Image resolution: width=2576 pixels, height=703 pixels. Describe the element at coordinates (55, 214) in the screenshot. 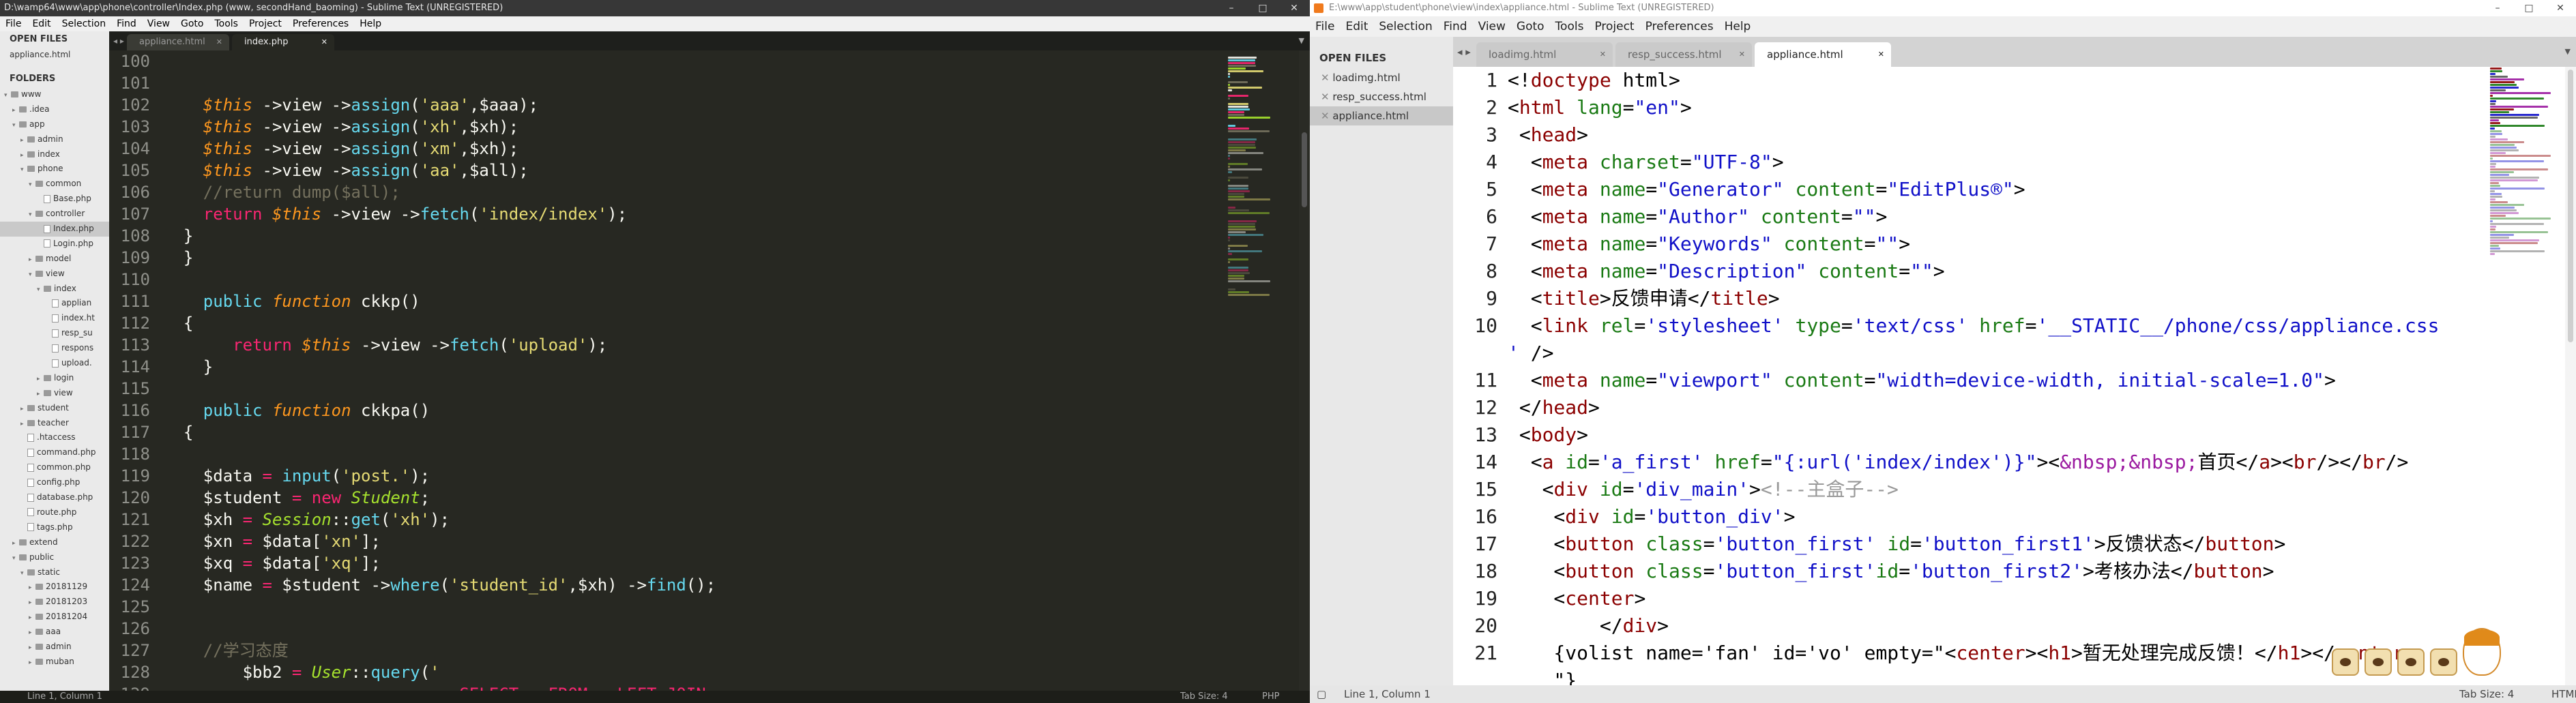

I see `tree-item: ▾ controller` at that location.